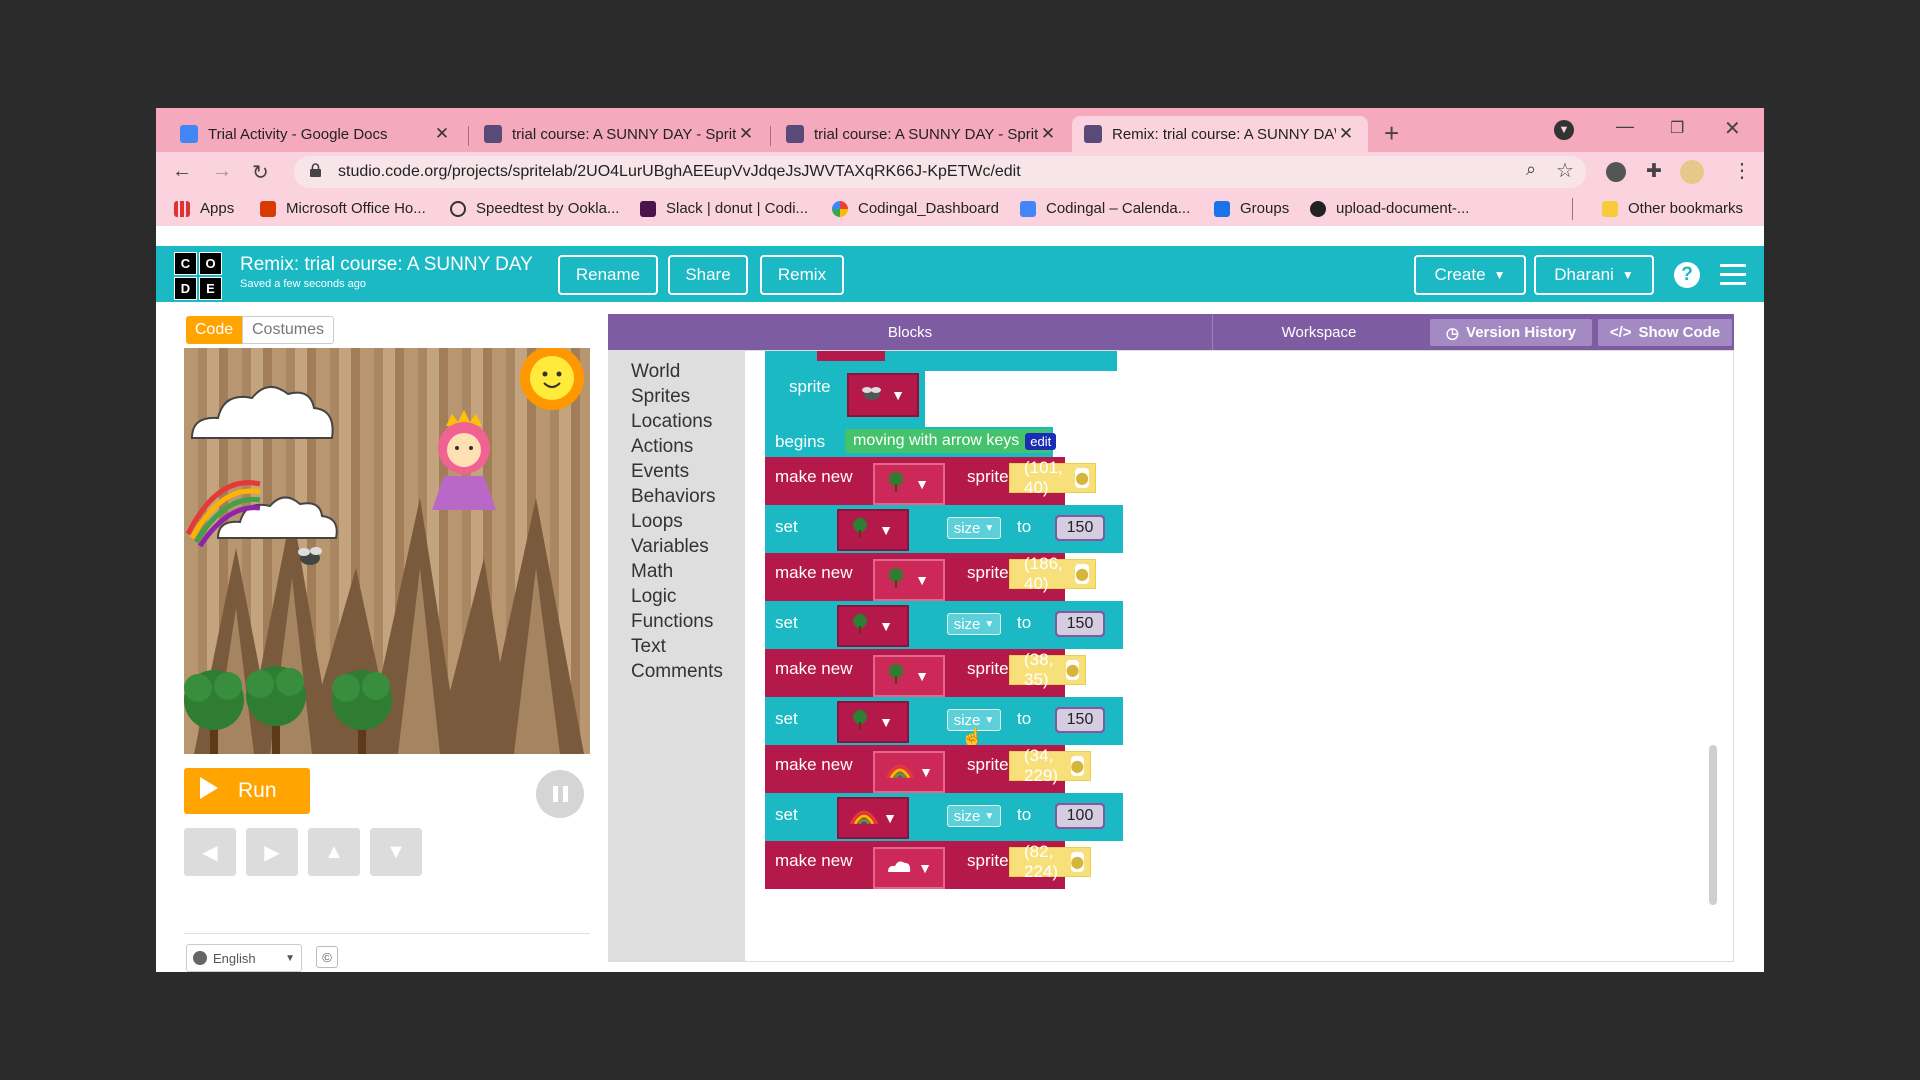  Describe the element at coordinates (1672, 208) in the screenshot. I see `other-bookmarks: Other bookmarks` at that location.